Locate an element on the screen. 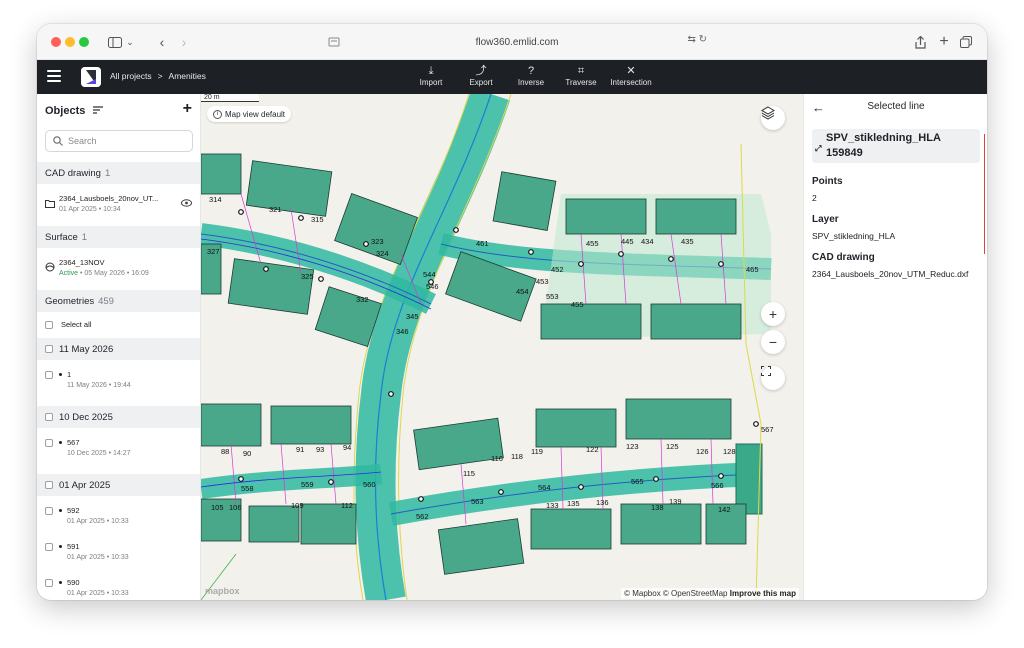  point-label: 323 is located at coordinates (377, 241).